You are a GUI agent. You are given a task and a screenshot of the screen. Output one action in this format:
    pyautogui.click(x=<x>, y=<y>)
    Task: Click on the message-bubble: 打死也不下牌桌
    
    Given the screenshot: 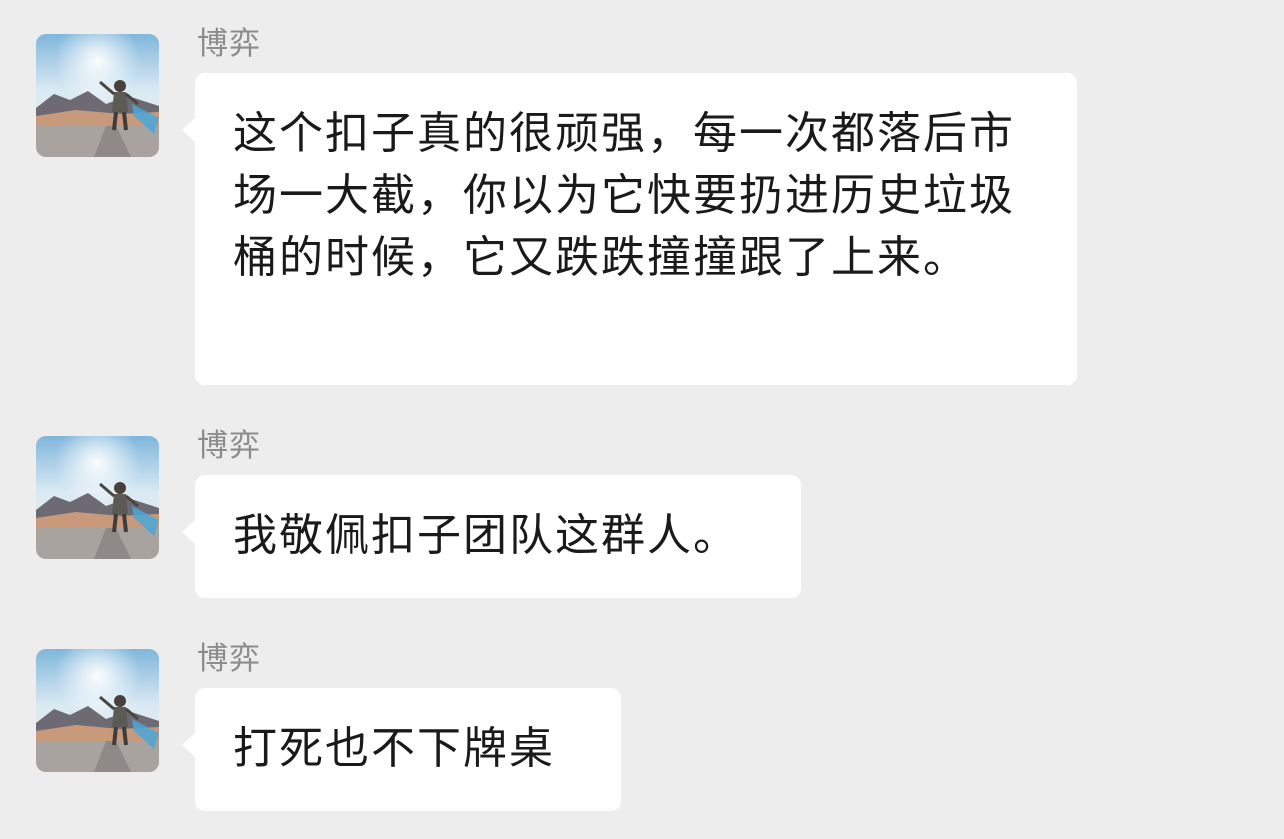 What is the action you would take?
    pyautogui.click(x=401, y=749)
    